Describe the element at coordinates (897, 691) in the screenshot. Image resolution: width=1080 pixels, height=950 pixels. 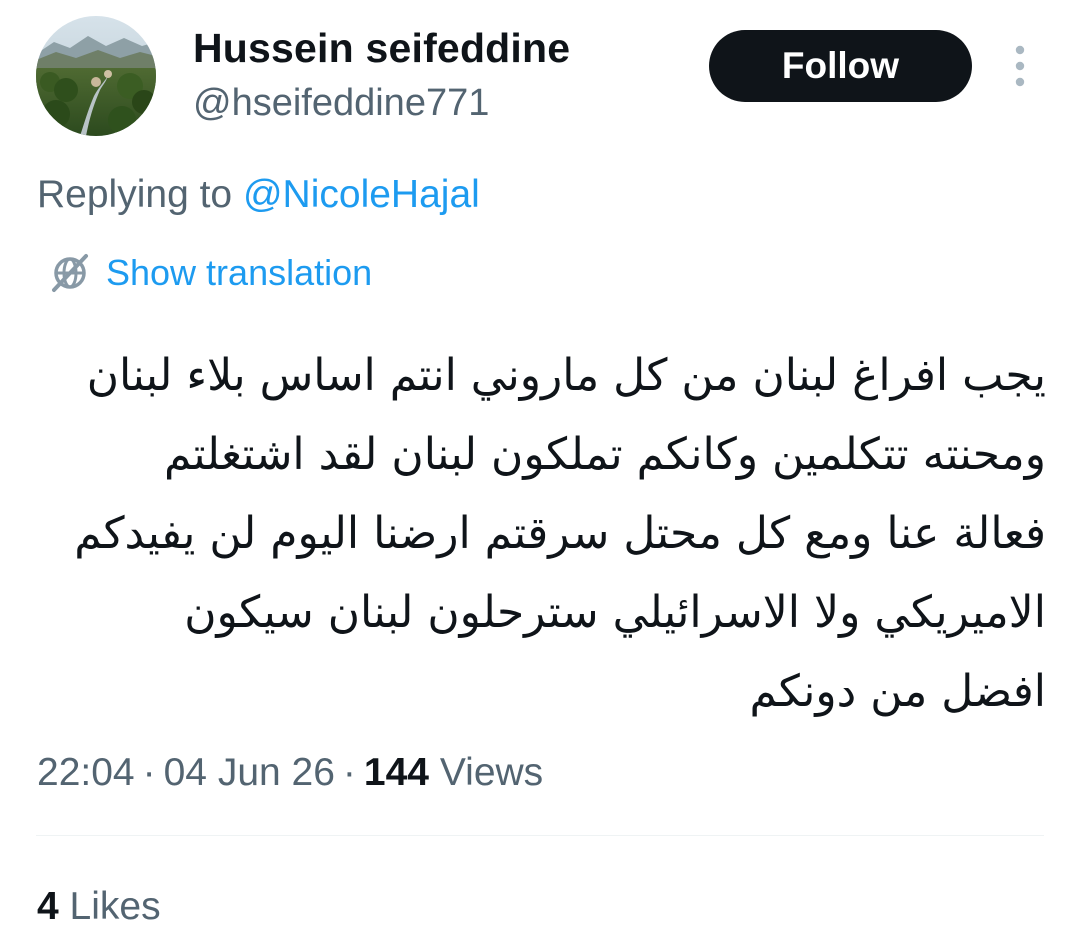
I see `tweet-text-line: افضل من دونكم` at that location.